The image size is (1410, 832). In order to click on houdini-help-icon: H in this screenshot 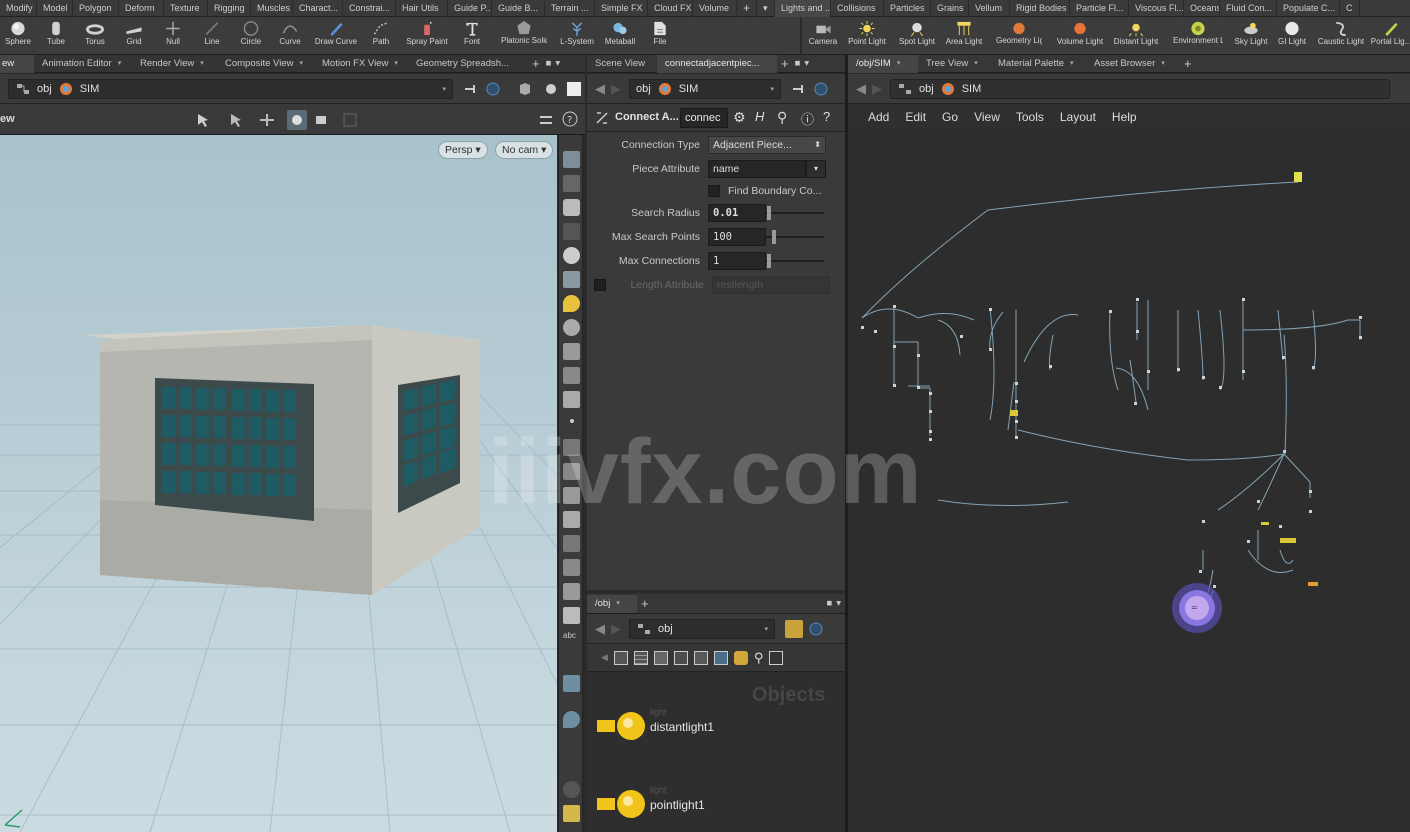, I will do `click(759, 116)`.